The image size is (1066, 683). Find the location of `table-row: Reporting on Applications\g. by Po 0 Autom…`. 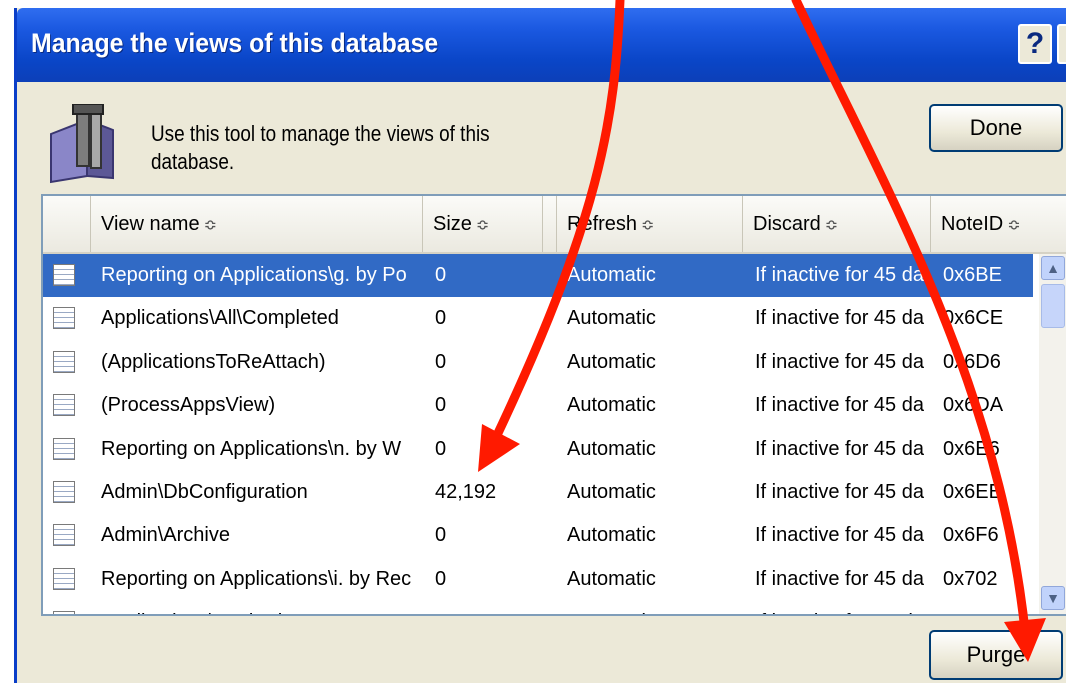

table-row: Reporting on Applications\g. by Po 0 Autom… is located at coordinates (538, 276).